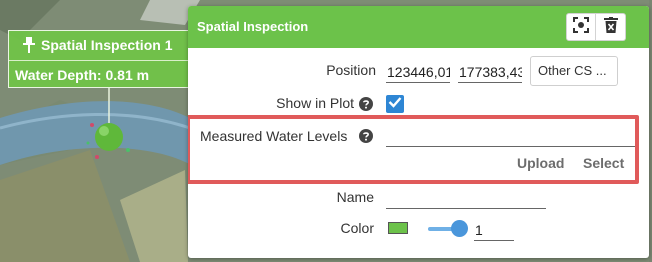 Image resolution: width=652 pixels, height=262 pixels. Describe the element at coordinates (101, 59) in the screenshot. I see `map-label: Spatial Inspection 1 Water Depth: 0.81 m` at that location.